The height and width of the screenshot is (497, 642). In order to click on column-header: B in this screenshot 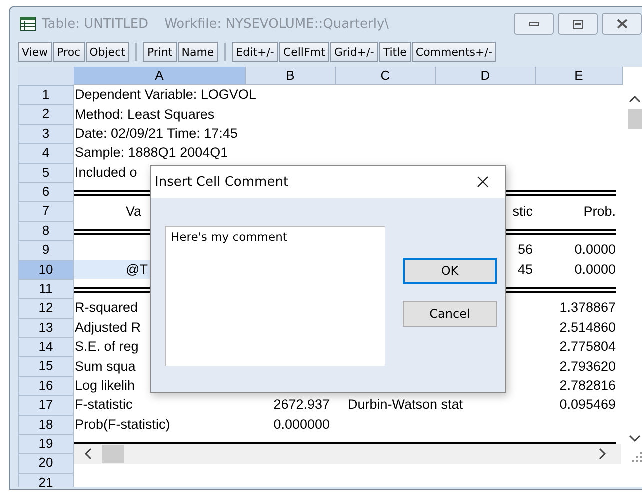, I will do `click(291, 76)`.